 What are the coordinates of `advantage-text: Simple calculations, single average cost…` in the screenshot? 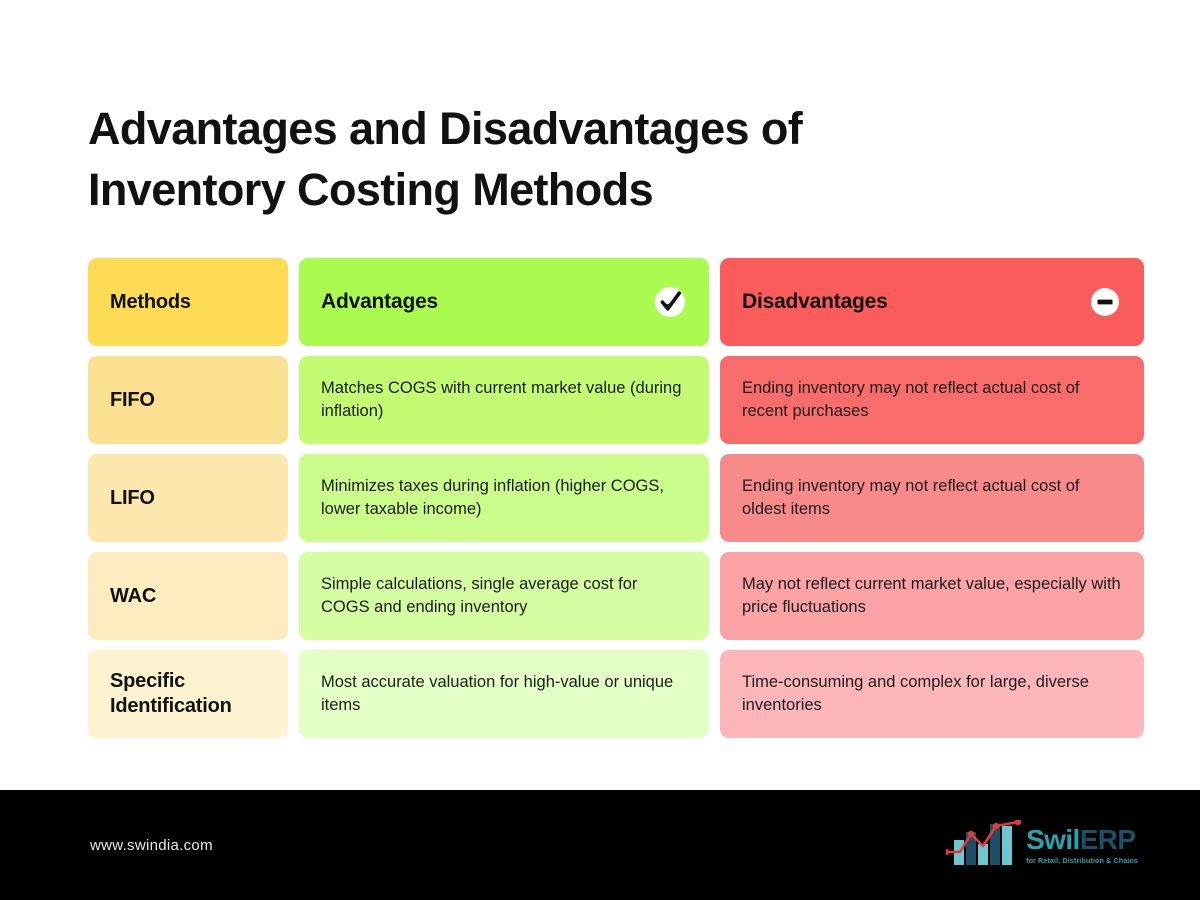 It's located at (479, 595).